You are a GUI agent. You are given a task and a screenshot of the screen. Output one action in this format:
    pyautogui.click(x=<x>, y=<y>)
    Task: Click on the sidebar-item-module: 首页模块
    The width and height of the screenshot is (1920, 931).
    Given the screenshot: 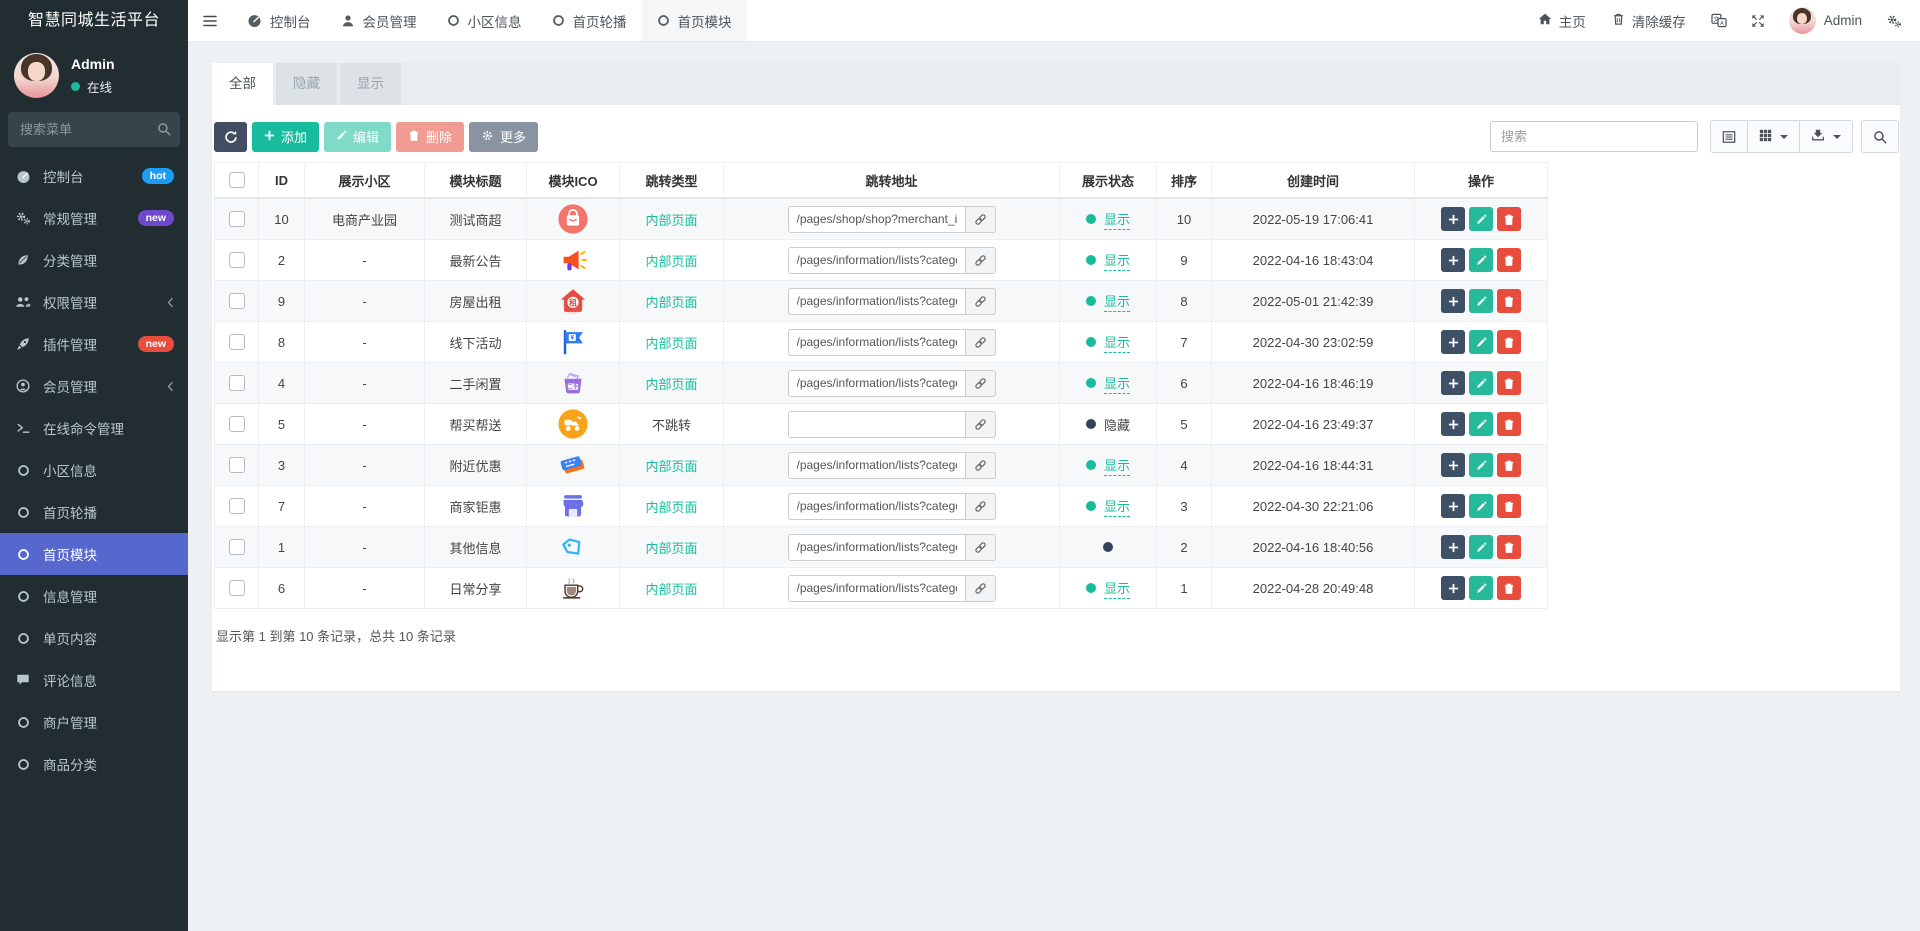 What is the action you would take?
    pyautogui.click(x=94, y=554)
    